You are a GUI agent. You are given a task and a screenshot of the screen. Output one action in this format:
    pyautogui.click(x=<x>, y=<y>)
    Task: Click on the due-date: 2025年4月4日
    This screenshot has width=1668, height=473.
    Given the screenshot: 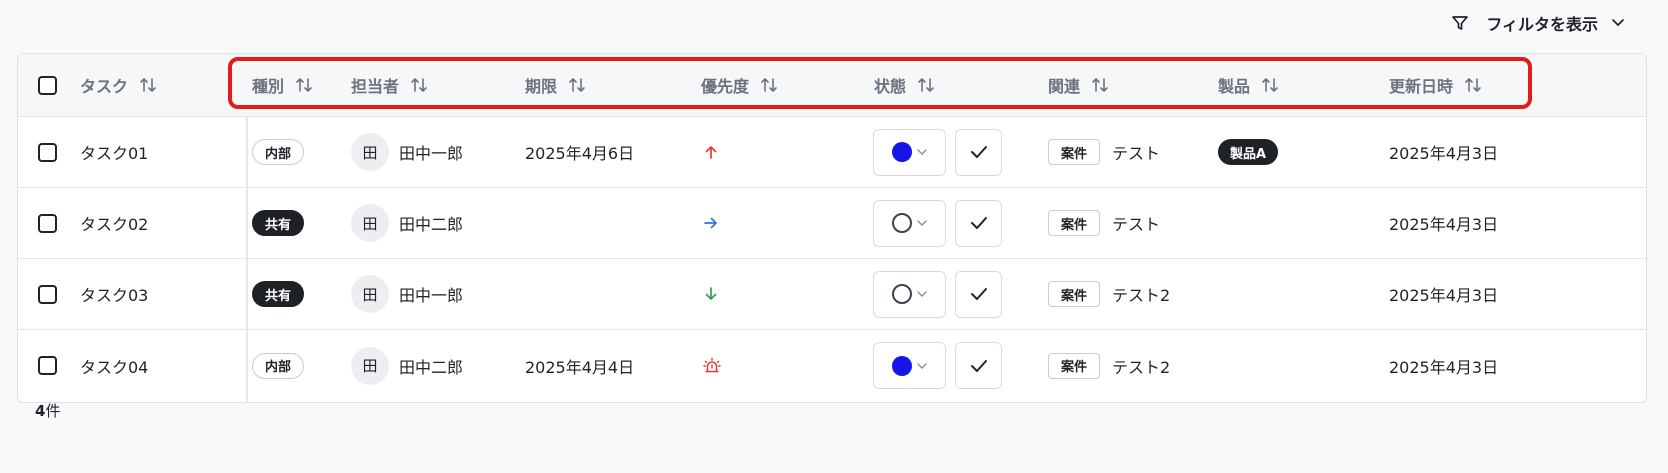 What is the action you would take?
    pyautogui.click(x=580, y=367)
    